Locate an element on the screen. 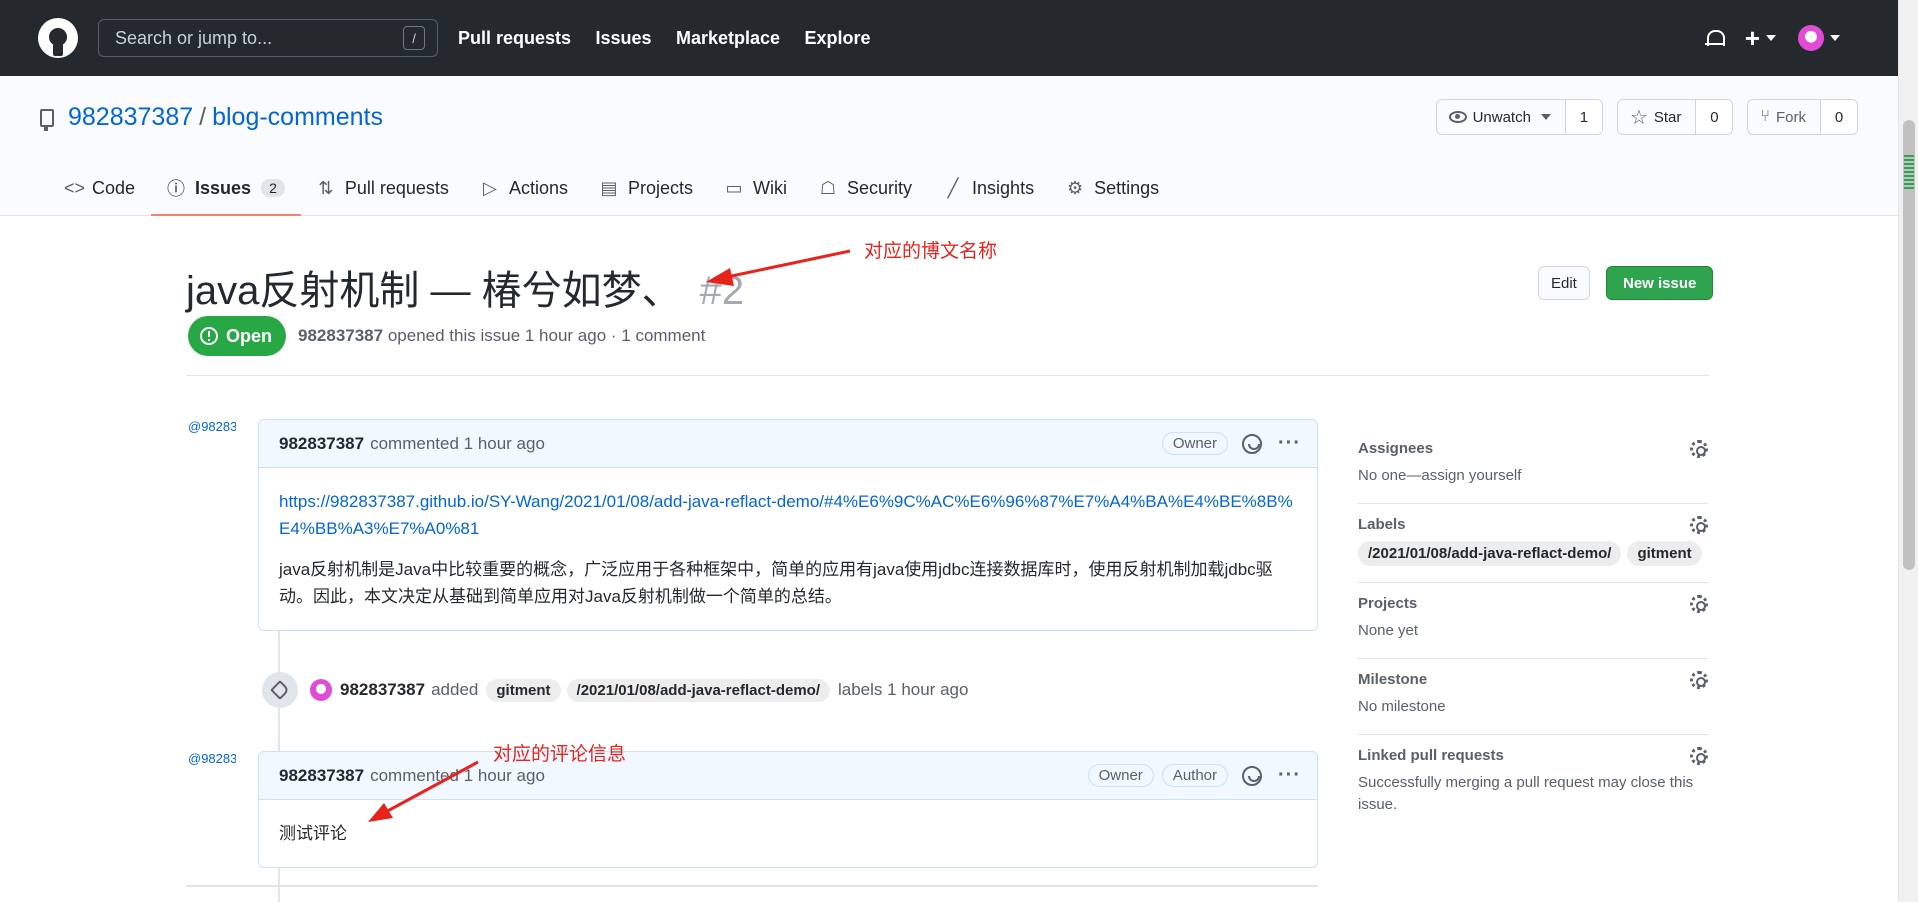 The width and height of the screenshot is (1918, 902). header-divider is located at coordinates (947, 375).